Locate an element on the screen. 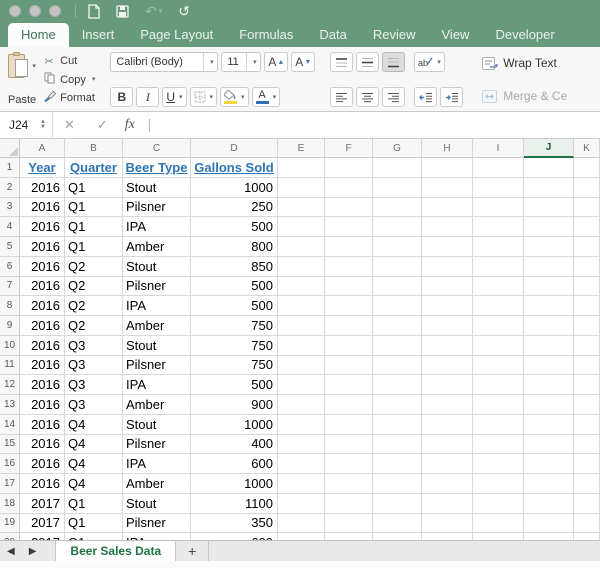 Image resolution: width=600 pixels, height=568 pixels. cell-C18: Stout is located at coordinates (157, 503).